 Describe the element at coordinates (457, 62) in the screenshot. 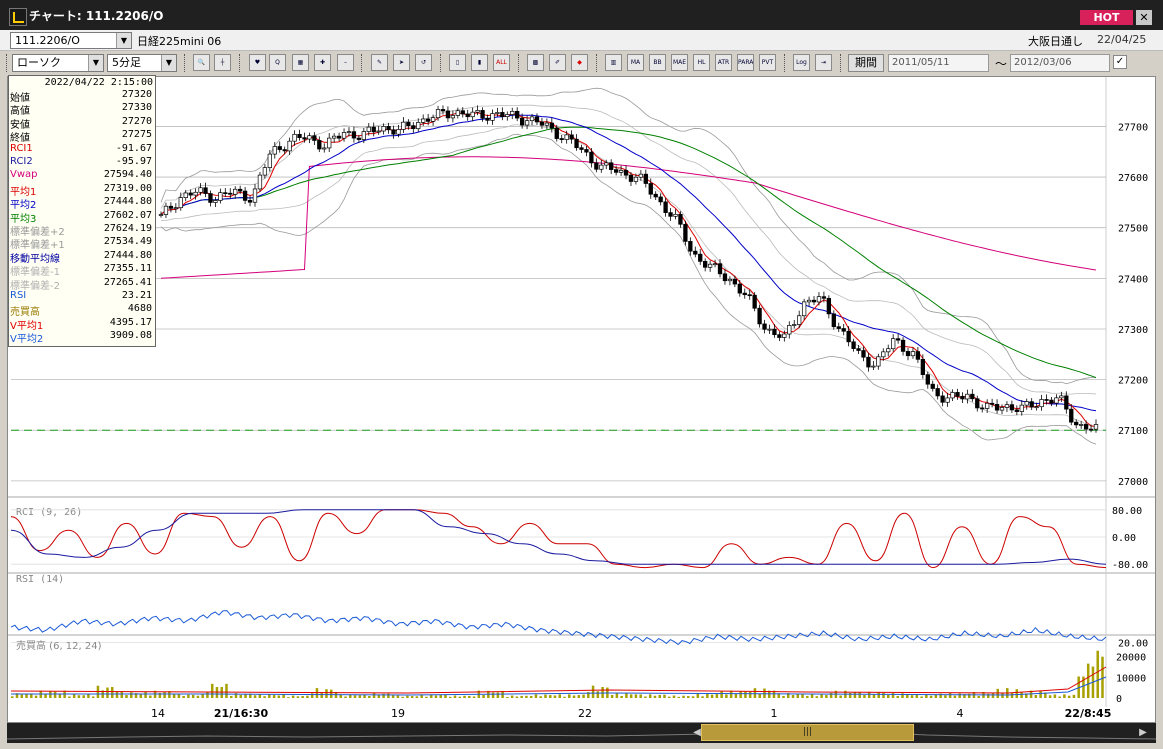

I see `candle-icon: ▯` at that location.